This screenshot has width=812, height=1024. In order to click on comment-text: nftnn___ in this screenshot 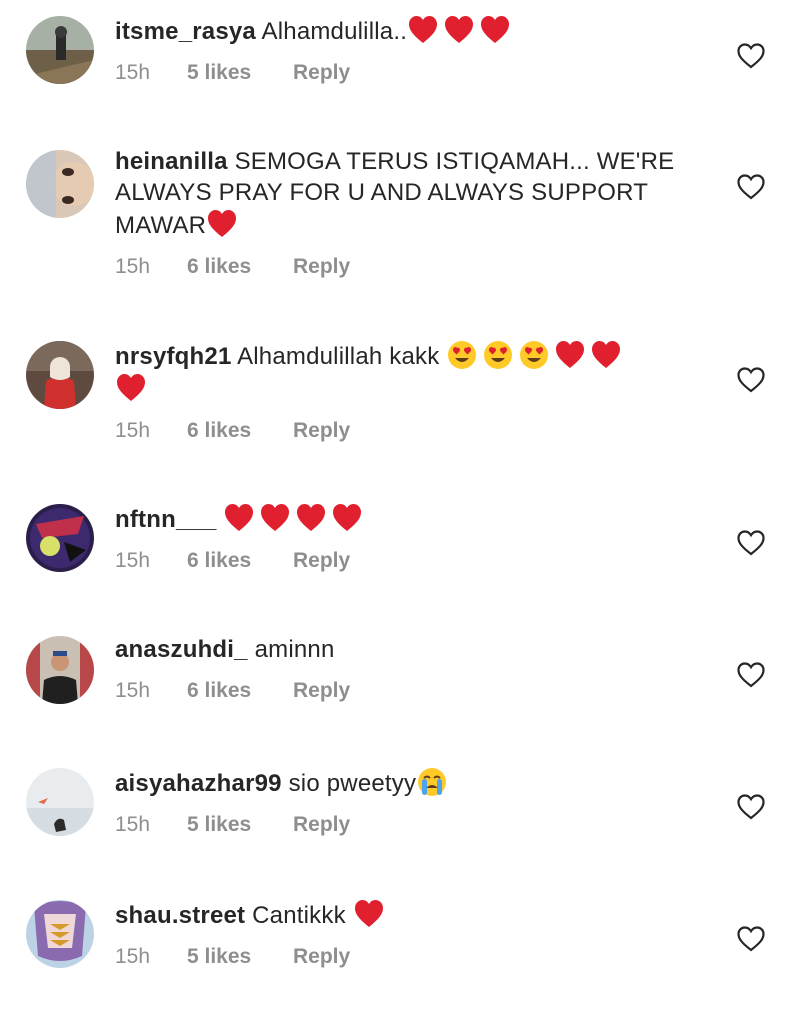, I will do `click(395, 518)`.